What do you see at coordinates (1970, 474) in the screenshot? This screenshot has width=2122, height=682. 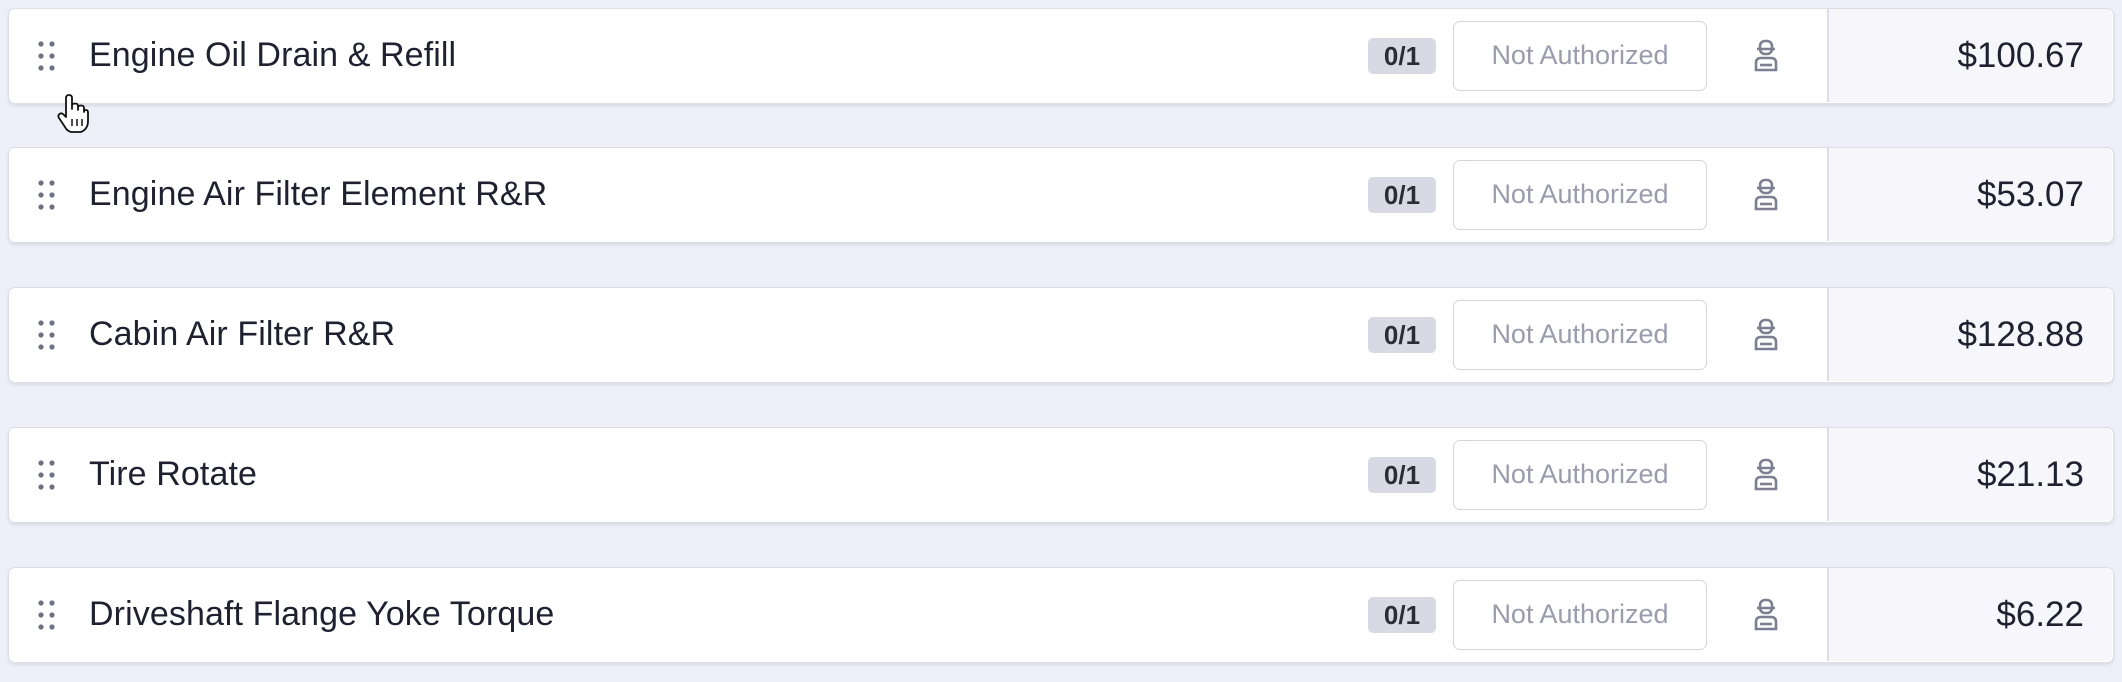 I see `price-cell: $21.13` at bounding box center [1970, 474].